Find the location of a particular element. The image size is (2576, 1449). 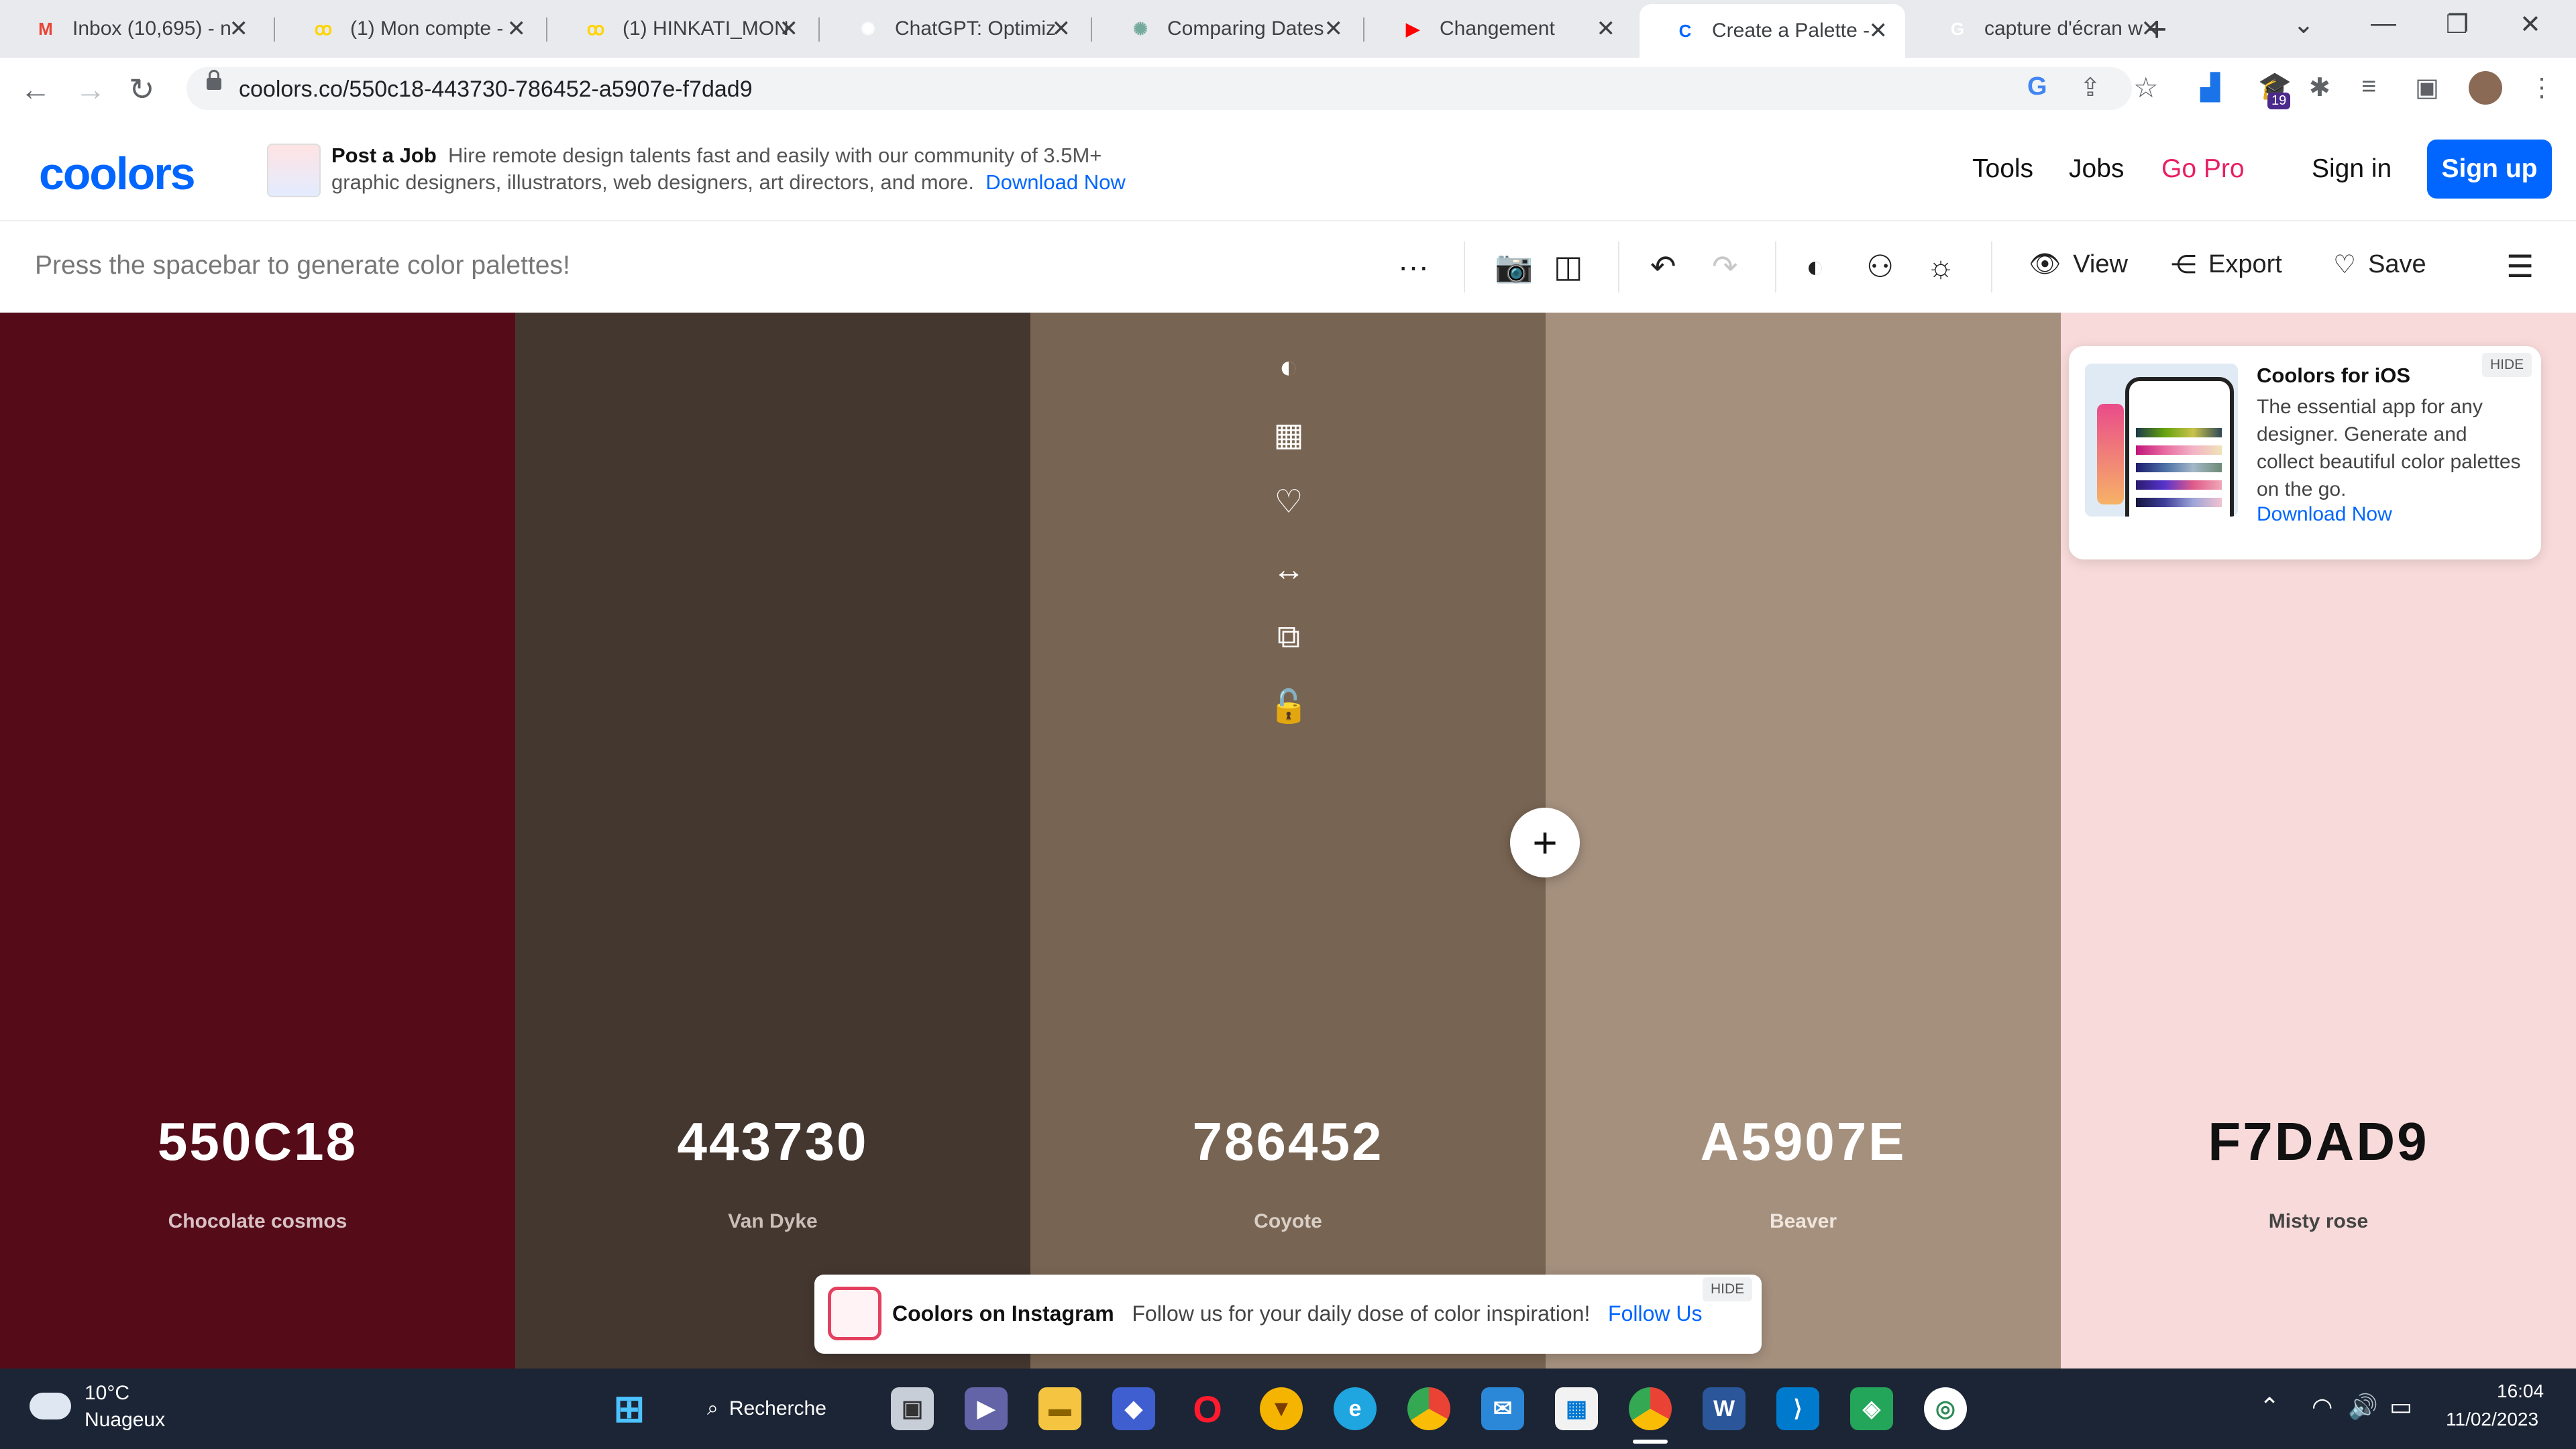

add-color-button: + is located at coordinates (1545, 842).